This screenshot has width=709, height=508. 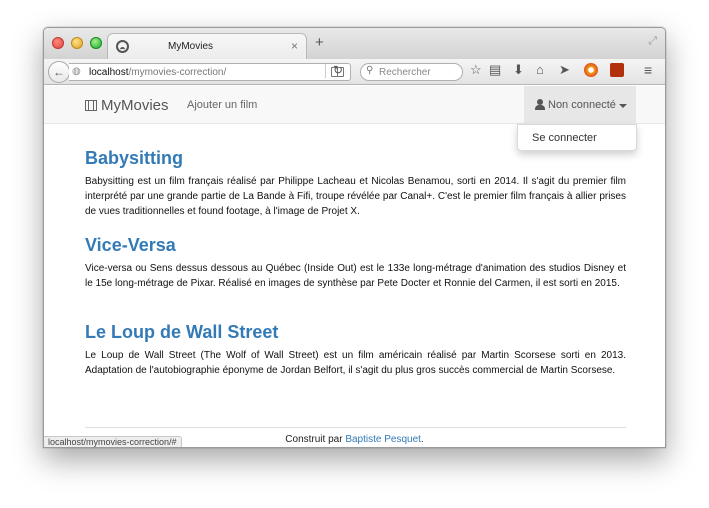 I want to click on url-text: localhost/mymovies-correction/, so click(x=157, y=72).